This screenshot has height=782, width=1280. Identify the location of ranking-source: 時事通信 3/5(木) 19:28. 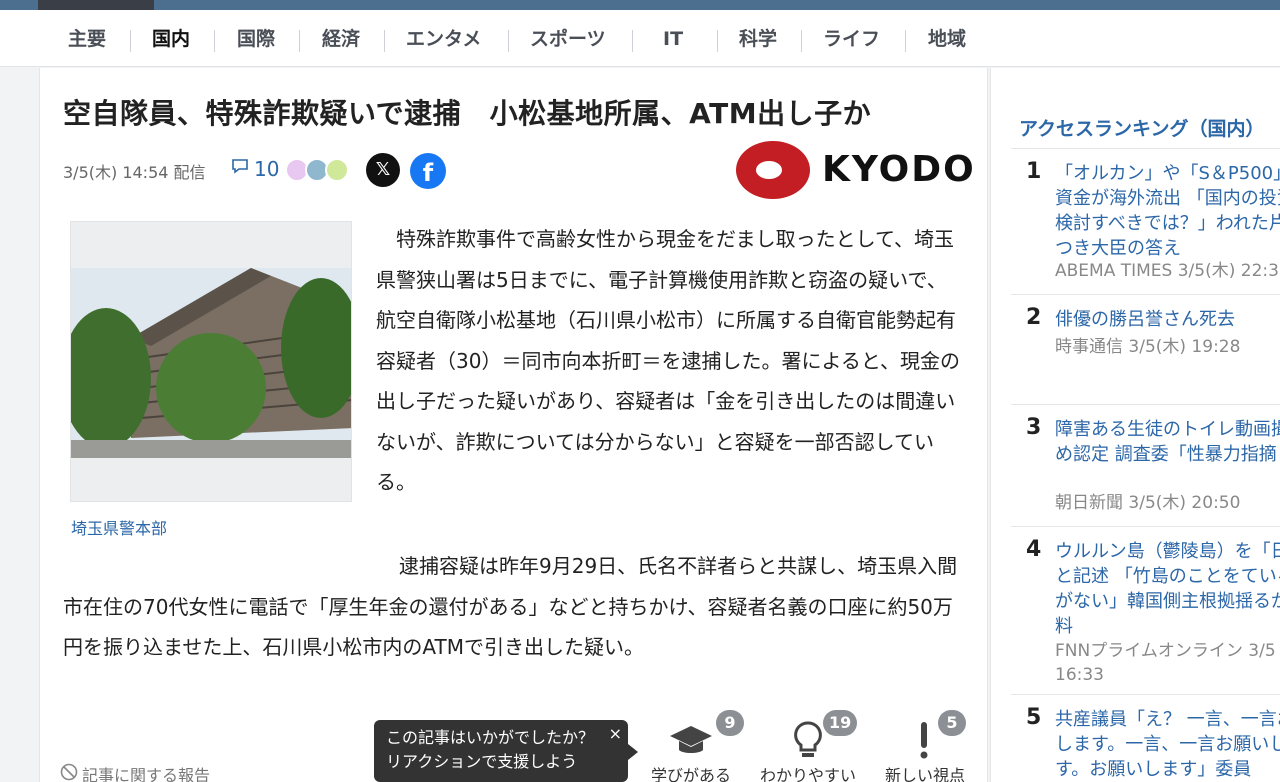
(1148, 347).